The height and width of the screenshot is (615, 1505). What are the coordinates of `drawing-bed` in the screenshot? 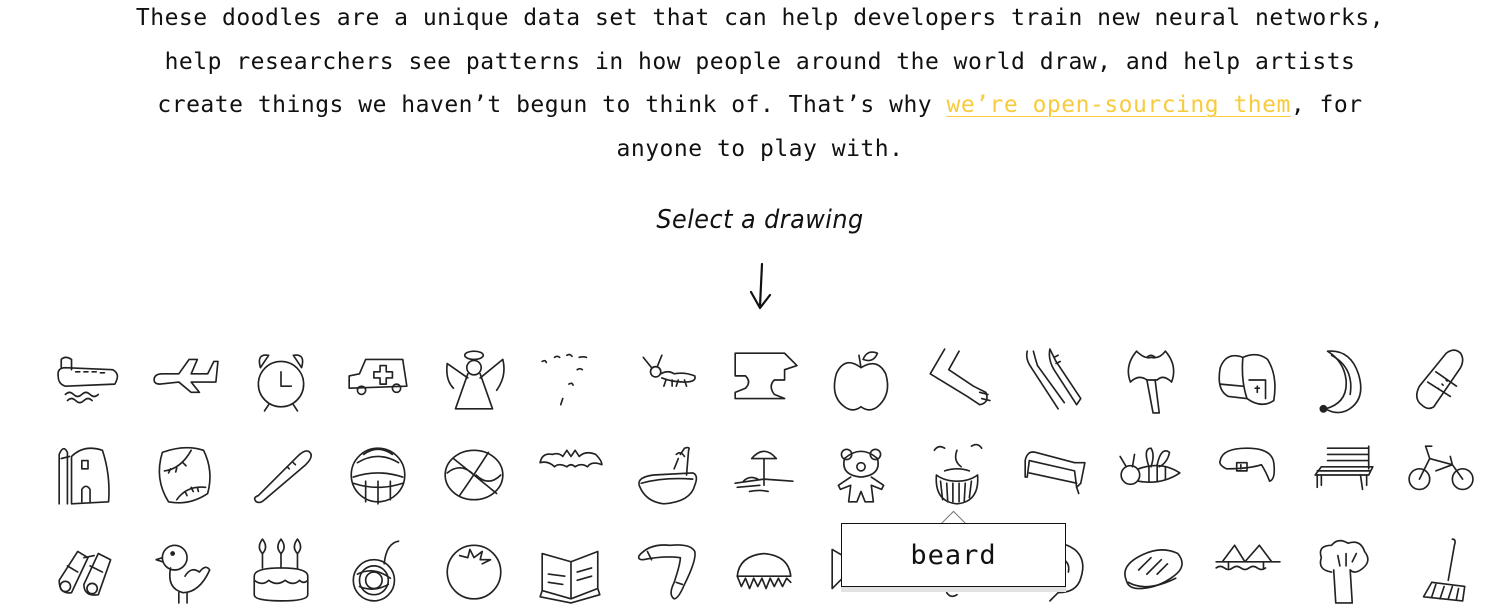 It's located at (1054, 475).